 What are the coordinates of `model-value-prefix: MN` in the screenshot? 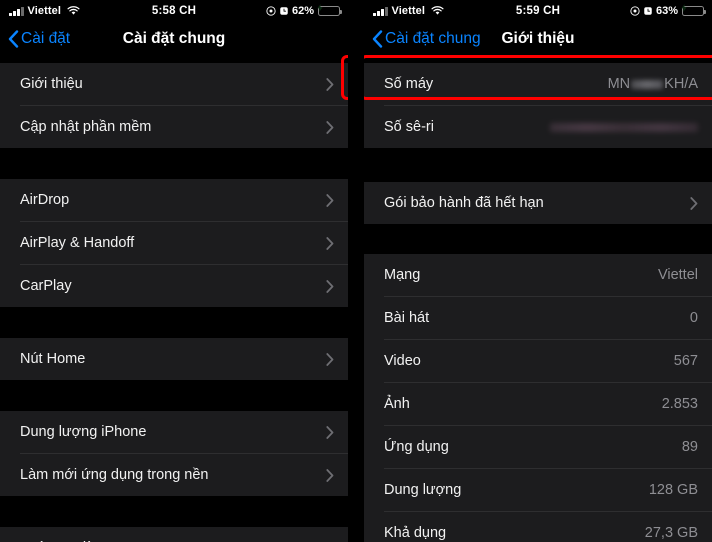 It's located at (619, 84).